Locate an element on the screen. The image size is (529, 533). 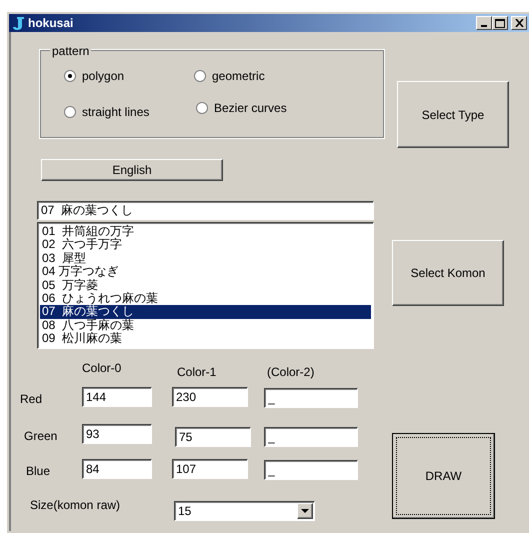
maximize-button is located at coordinates (500, 23).